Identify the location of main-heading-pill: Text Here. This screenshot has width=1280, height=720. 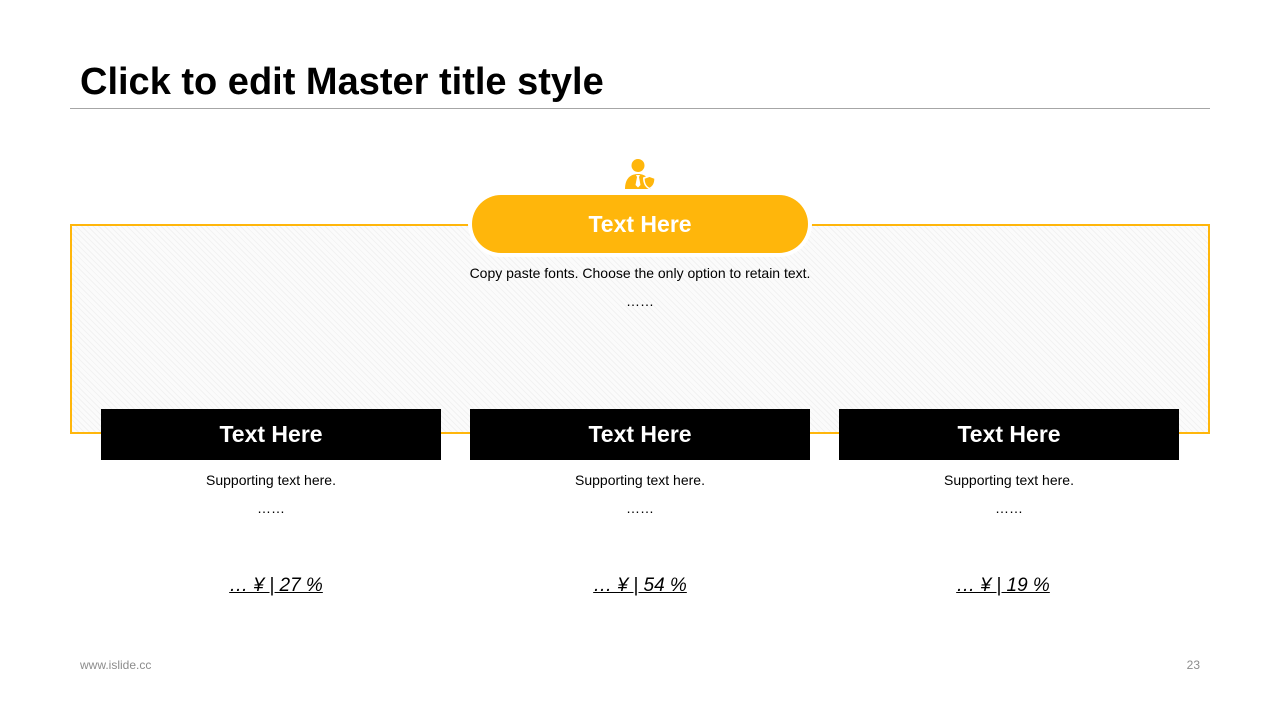
(640, 224).